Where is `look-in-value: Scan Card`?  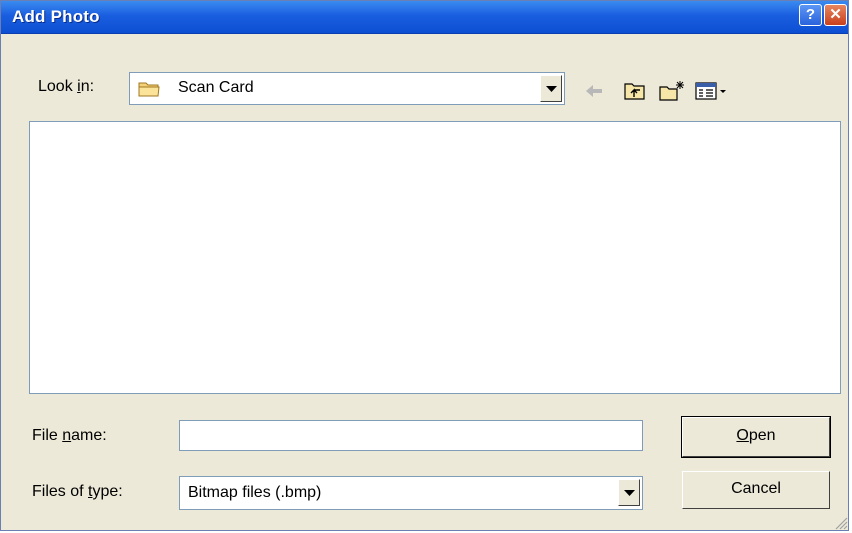
look-in-value: Scan Card is located at coordinates (216, 87).